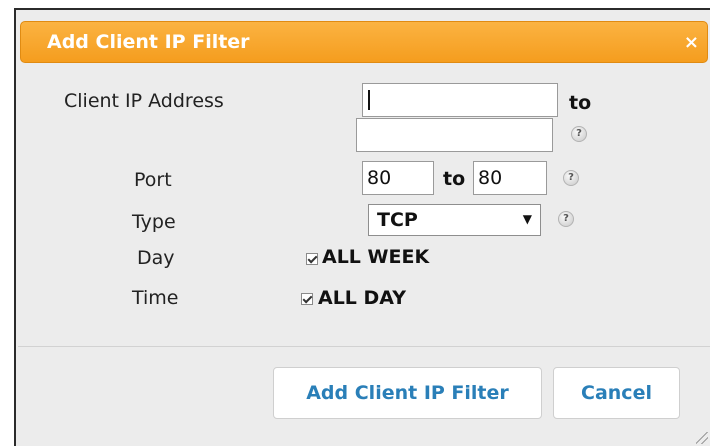  Describe the element at coordinates (571, 178) in the screenshot. I see `port-help-icon: ?` at that location.